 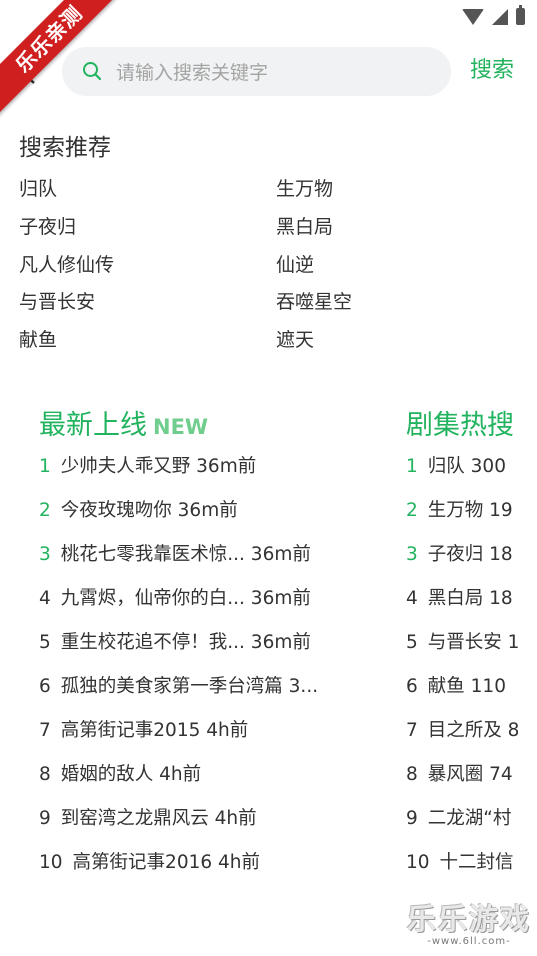 I want to click on hot-item-title: 归队 300, so click(x=466, y=466).